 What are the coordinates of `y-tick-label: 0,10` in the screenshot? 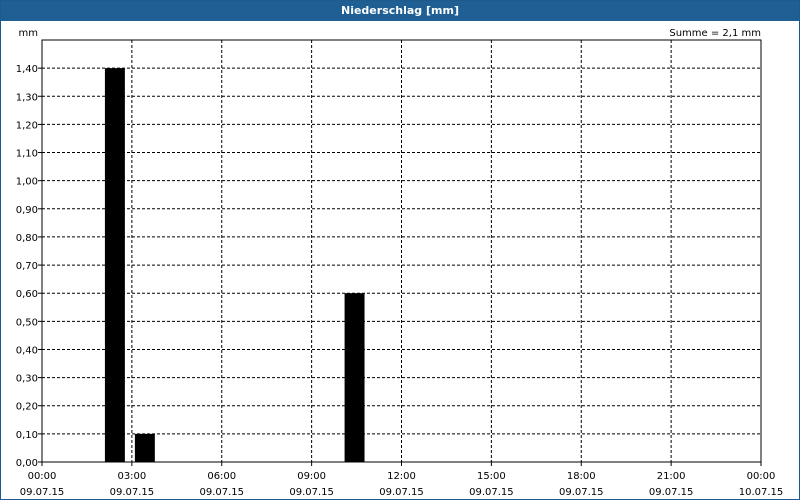 It's located at (27, 435).